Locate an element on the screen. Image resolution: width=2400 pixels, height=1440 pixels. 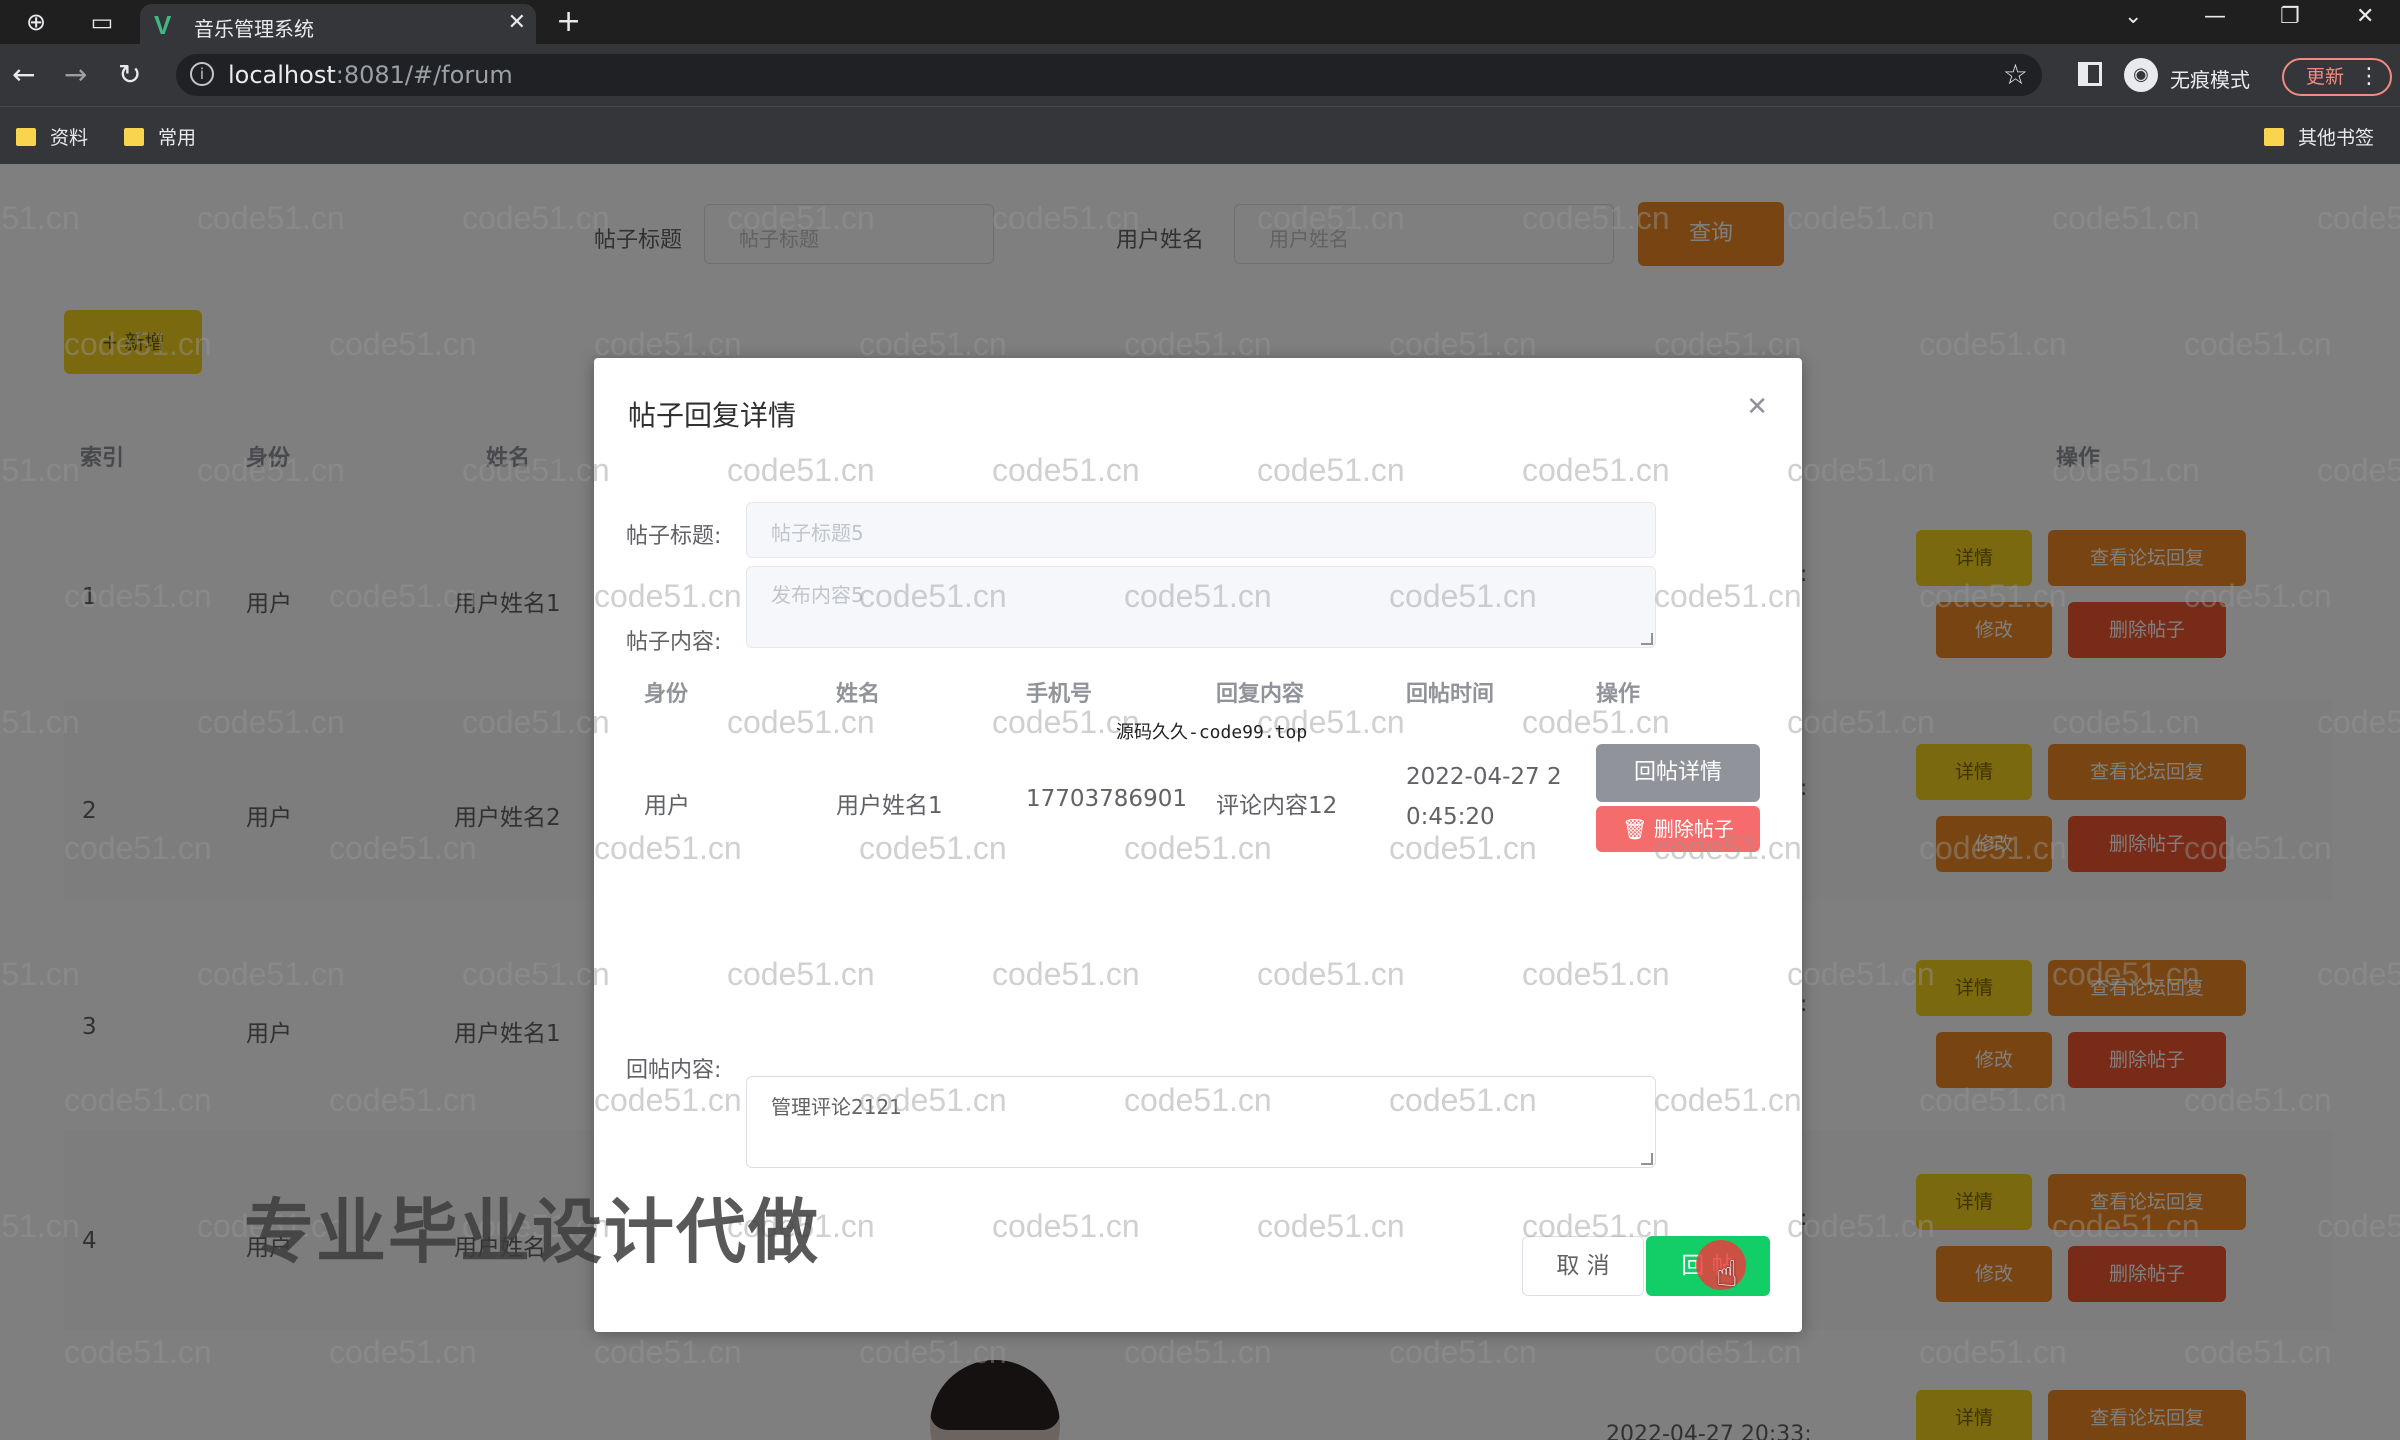
reload-icon: ↻ is located at coordinates (129, 74).